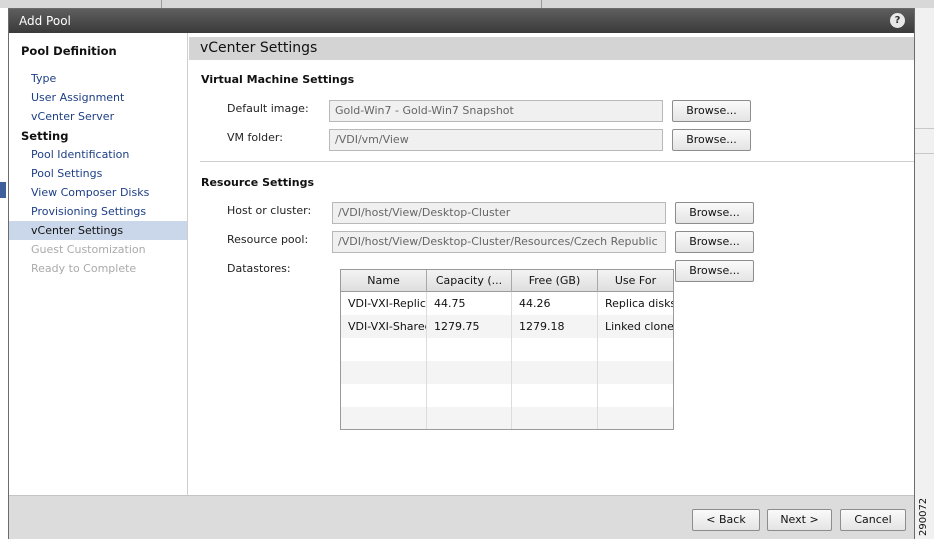 The width and height of the screenshot is (934, 539). I want to click on vm-settings-heading: Virtual Machine Settings, so click(278, 79).